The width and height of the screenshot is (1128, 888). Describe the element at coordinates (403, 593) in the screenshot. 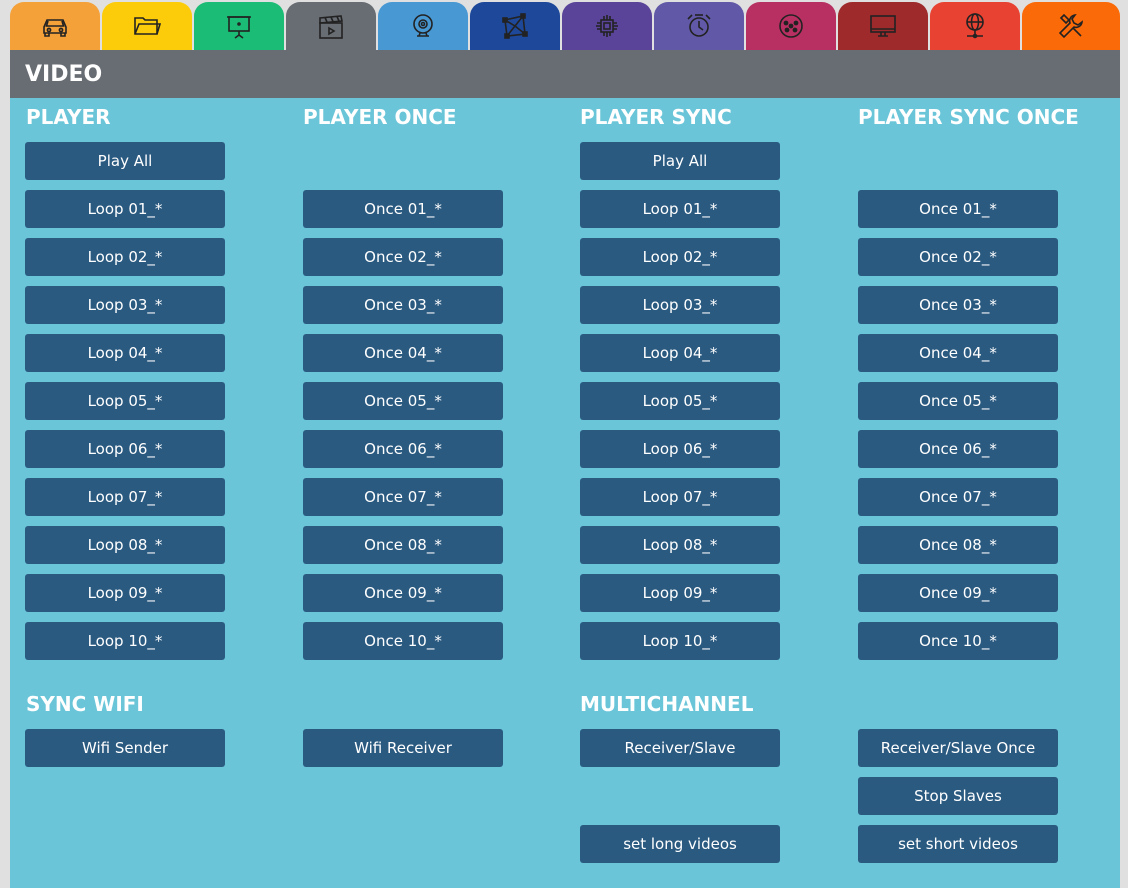

I see `player-once-button: Once 09_*` at that location.